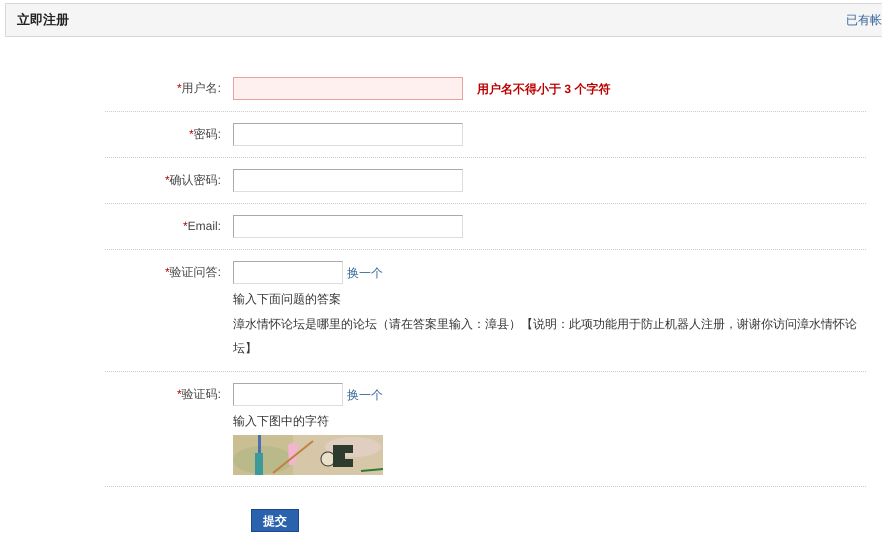 Image resolution: width=882 pixels, height=536 pixels. What do you see at coordinates (545, 336) in the screenshot?
I see `question-text: 漳水情怀论坛是哪里的论坛（请在答案里输入：漳县）【说明：此项功能用于防止机器人注册，谢谢你访问漳水情怀论坛】` at bounding box center [545, 336].